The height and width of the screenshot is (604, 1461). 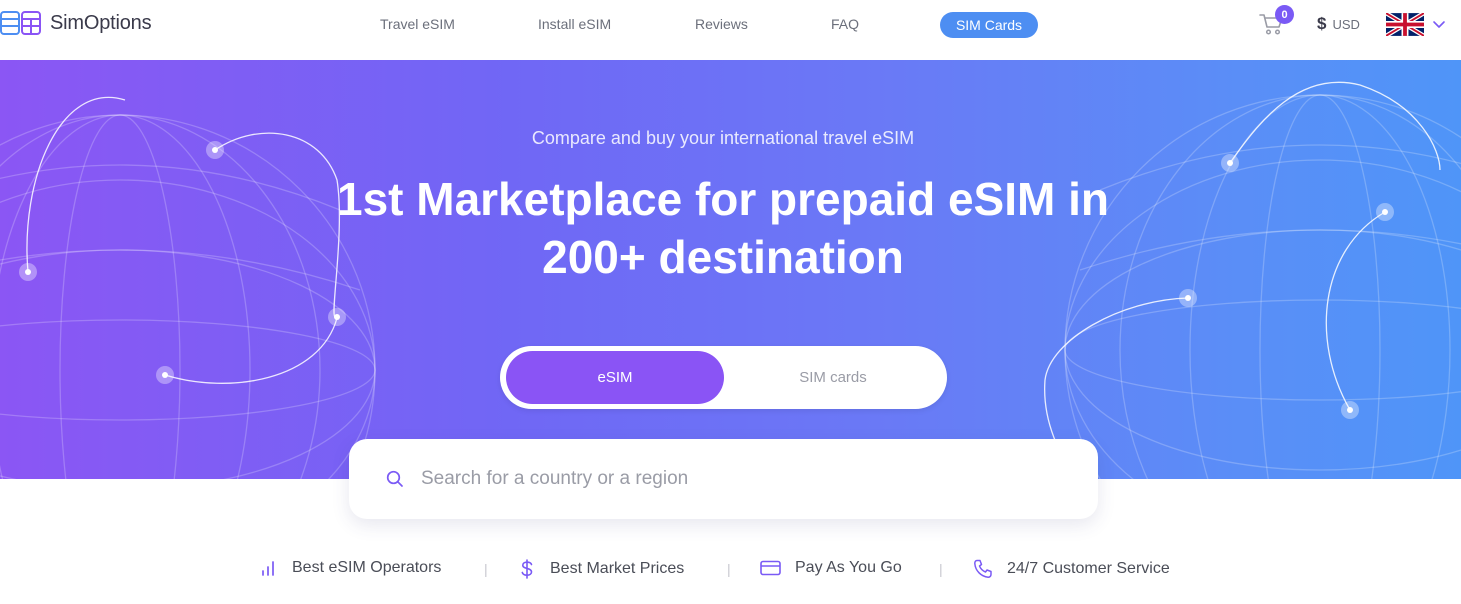 I want to click on destination-search-box, so click(x=723, y=479).